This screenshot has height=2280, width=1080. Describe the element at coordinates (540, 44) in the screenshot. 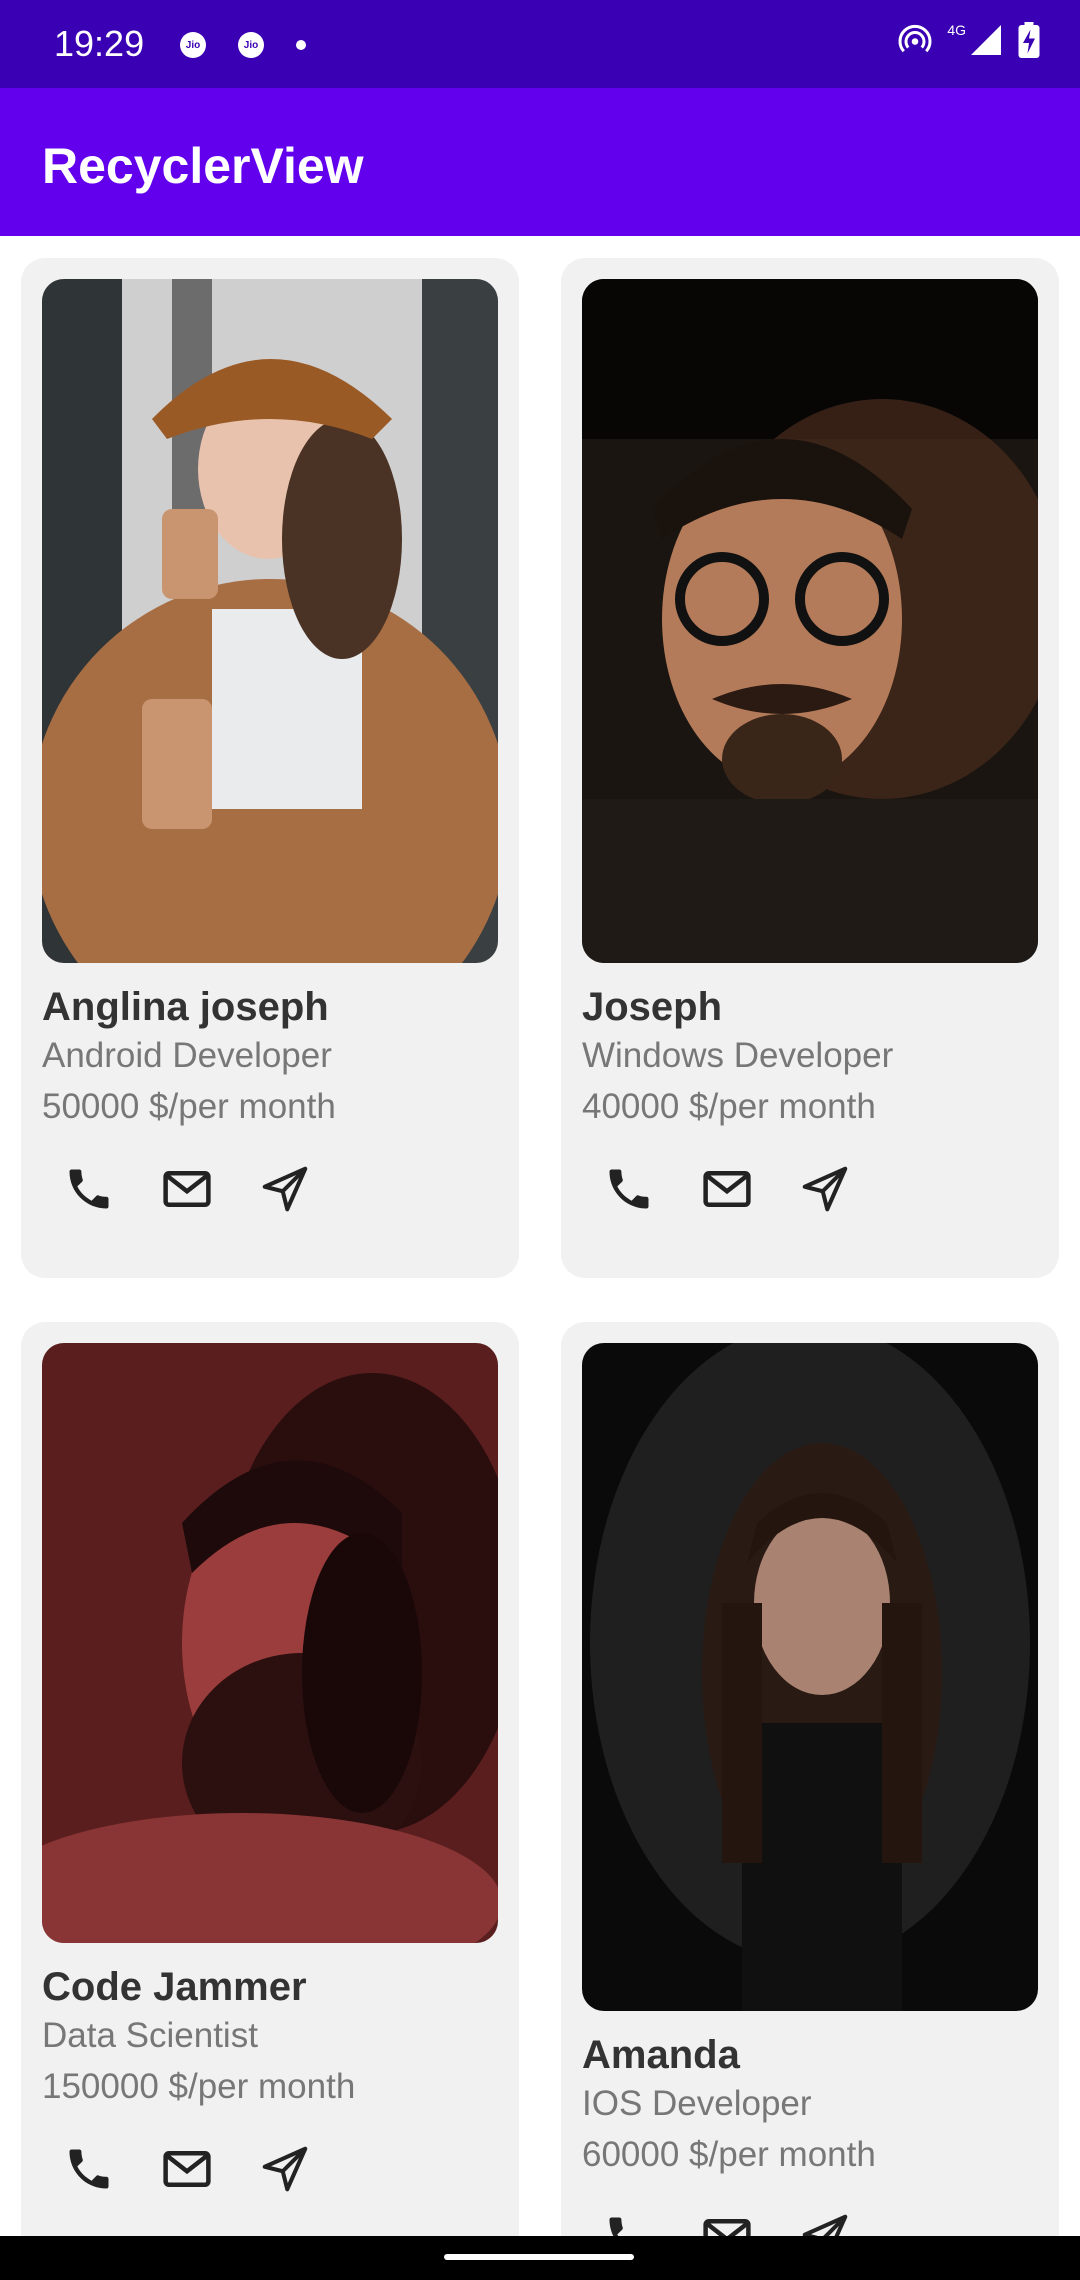

I see `status-bar: 19:29 Jio Jio 4G` at that location.